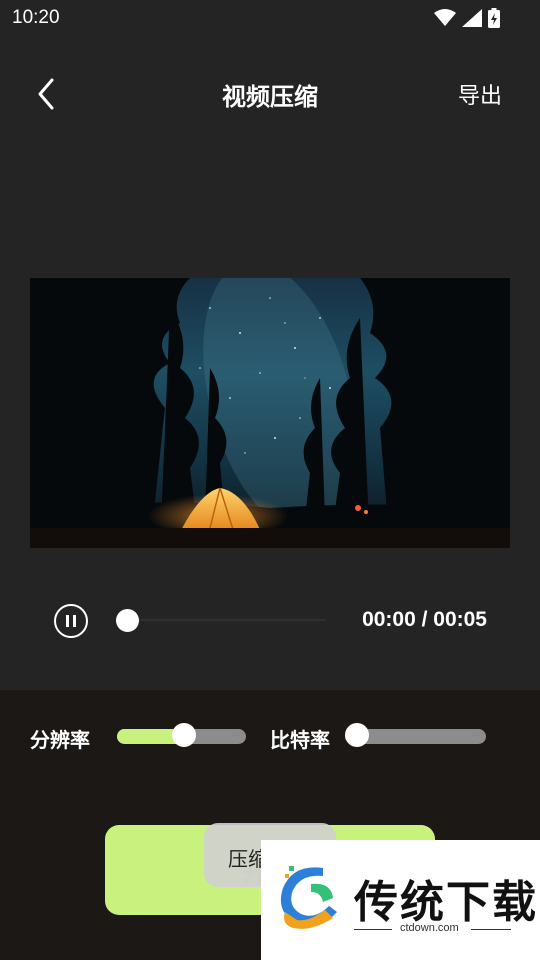 Image resolution: width=540 pixels, height=960 pixels. What do you see at coordinates (472, 18) in the screenshot?
I see `signal-icon` at bounding box center [472, 18].